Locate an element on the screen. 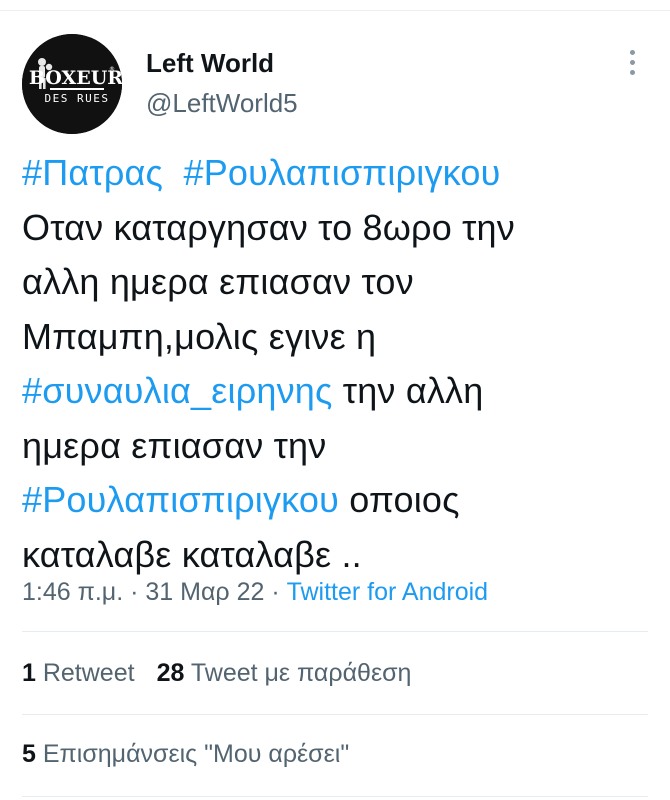 This screenshot has height=800, width=670. tweet-text-line: #συναυλια_ειρηνης την αλλη is located at coordinates (337, 391).